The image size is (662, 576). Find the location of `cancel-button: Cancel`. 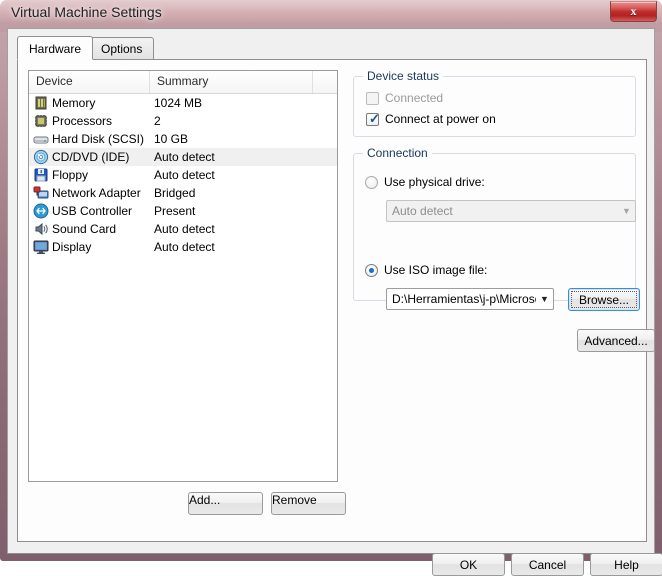

cancel-button: Cancel is located at coordinates (547, 564).